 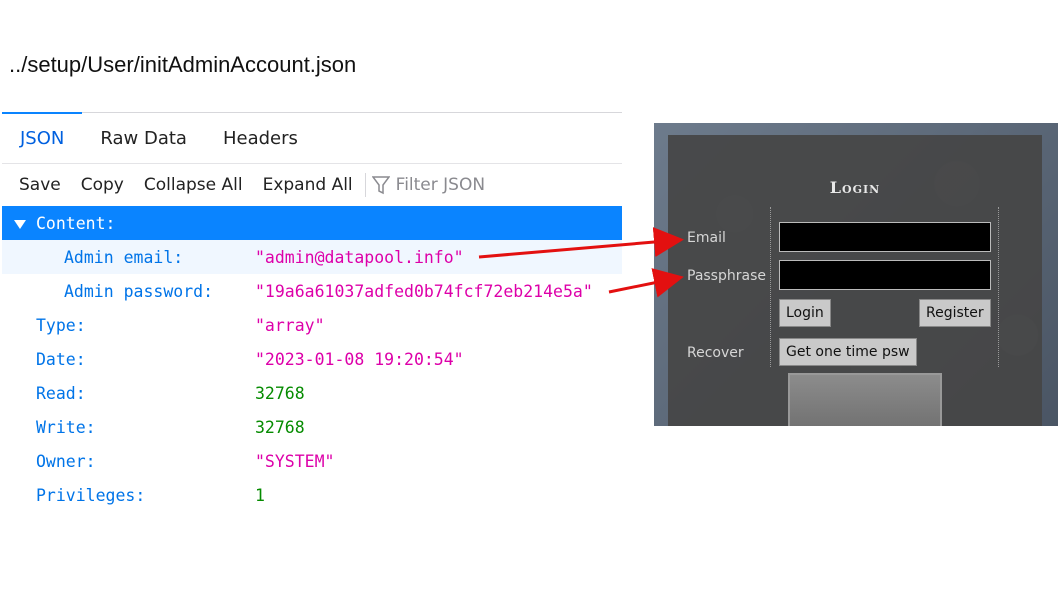 I want to click on admin-password-value: "19a6a61037adfed0b74fcf72eb214e5a", so click(x=424, y=291).